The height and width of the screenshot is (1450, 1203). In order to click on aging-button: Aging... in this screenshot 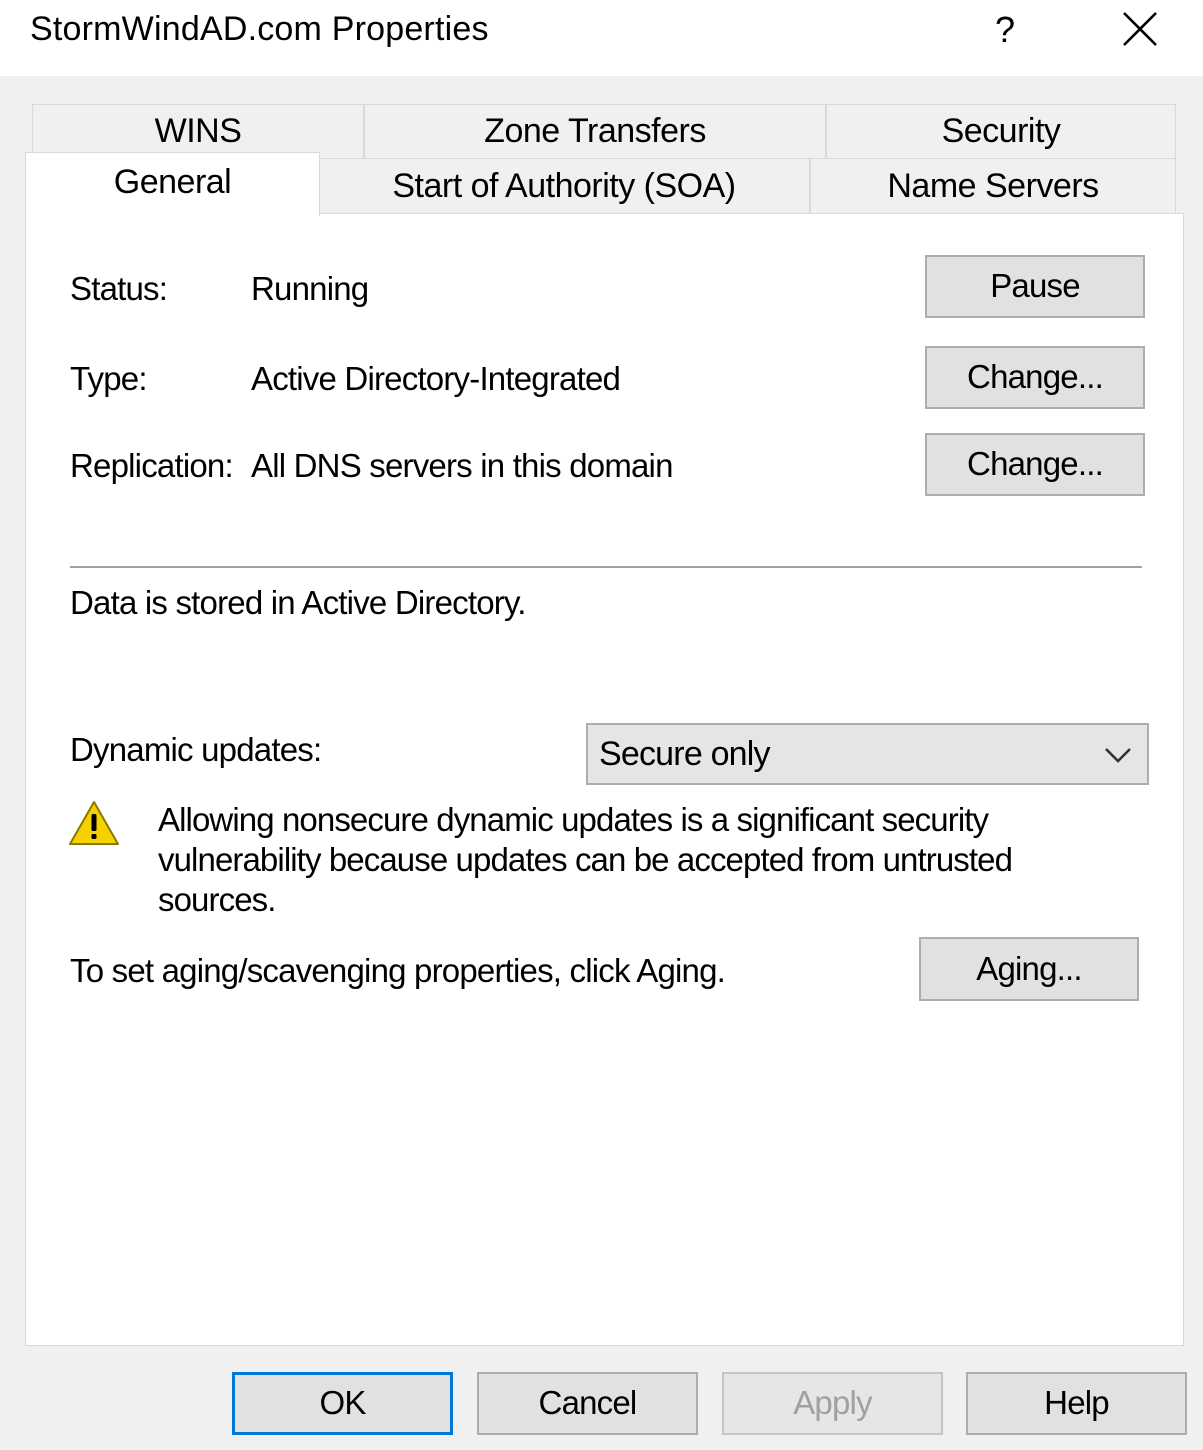, I will do `click(1029, 969)`.